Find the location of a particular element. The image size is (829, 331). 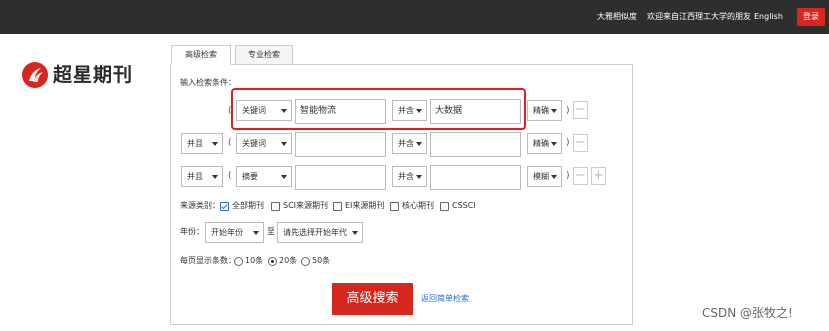

join-select-3: 并含 is located at coordinates (409, 176).